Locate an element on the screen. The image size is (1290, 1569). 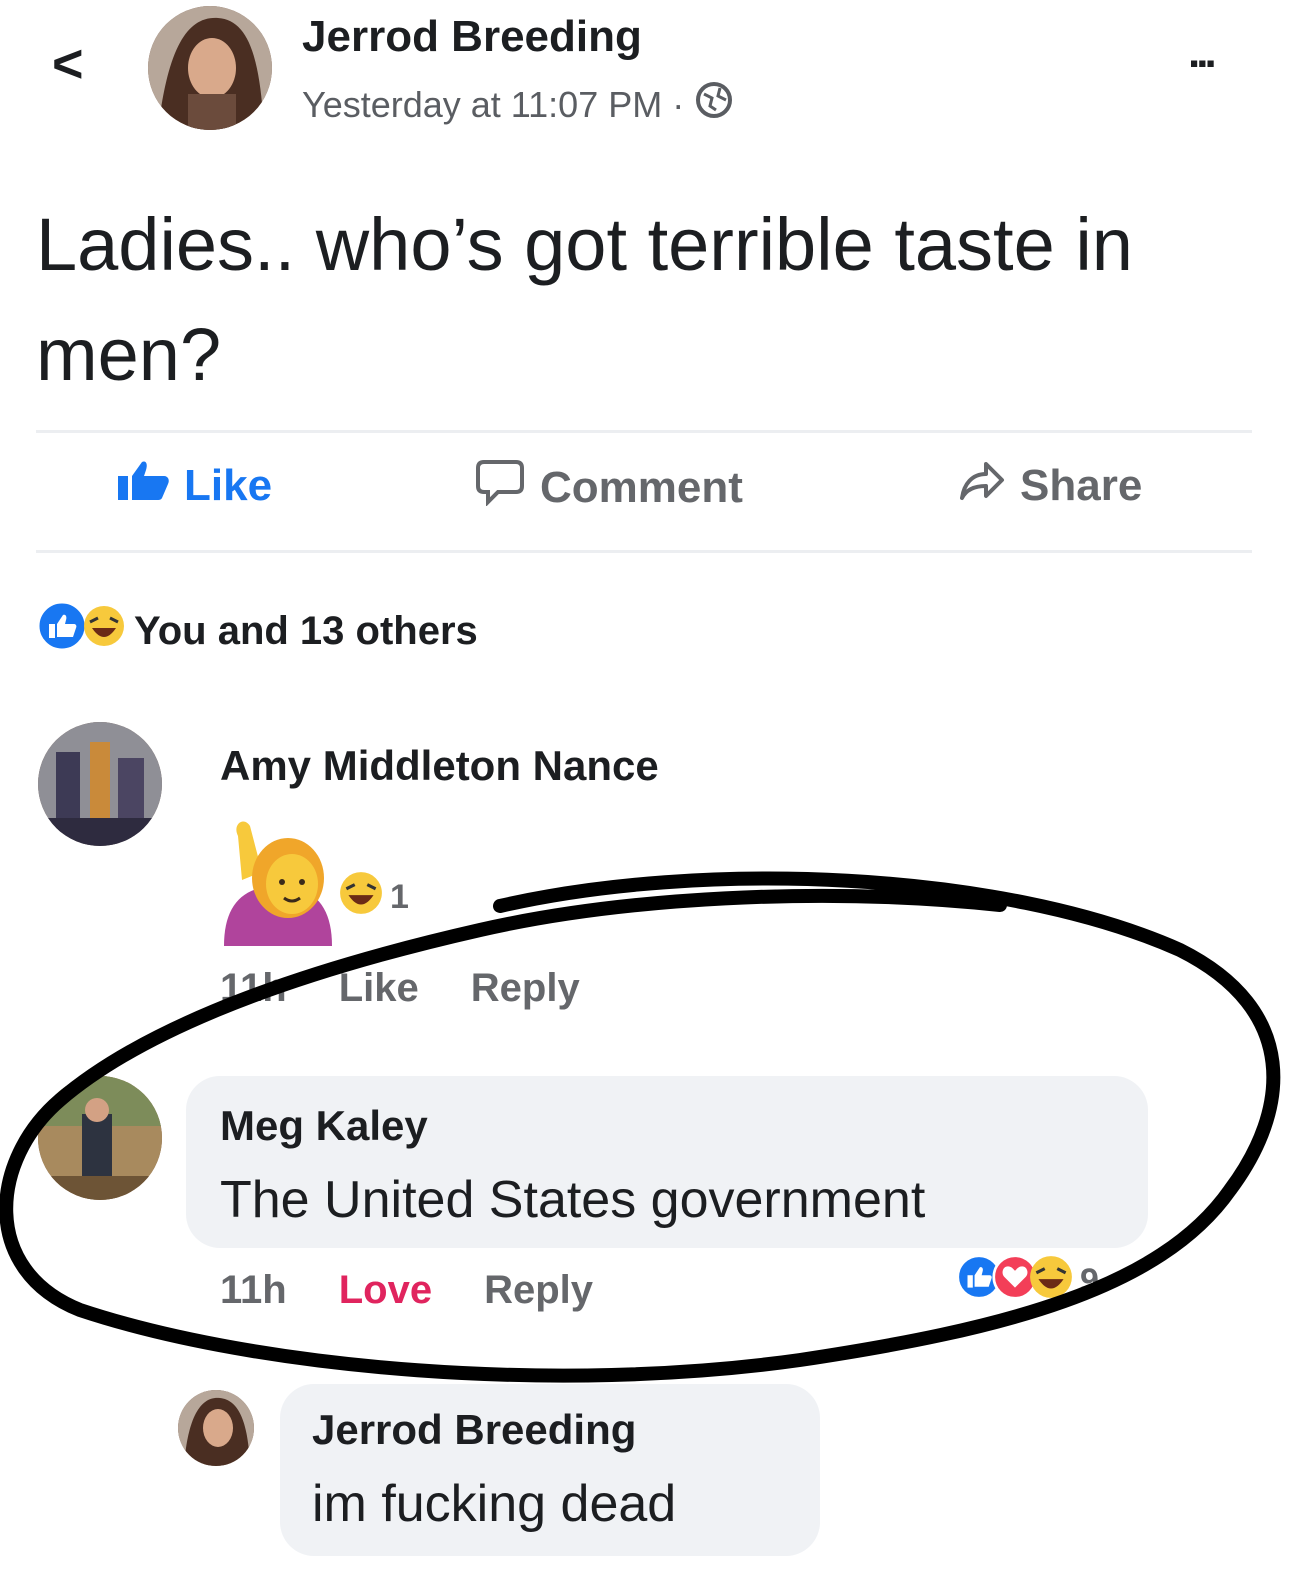
reply-author: Jerrod Breeding is located at coordinates (474, 1430).